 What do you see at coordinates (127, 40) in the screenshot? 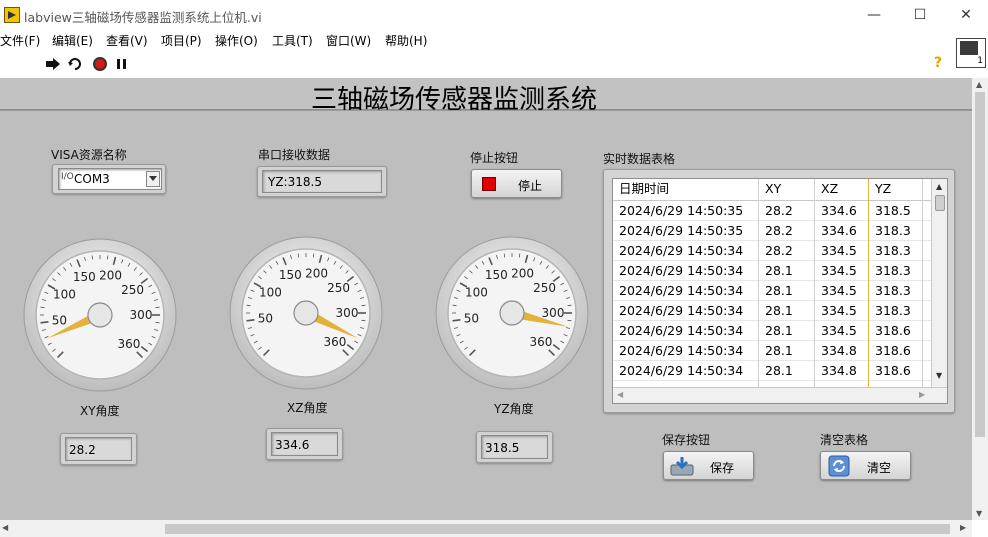
I see `menu-view: 查看(V)` at bounding box center [127, 40].